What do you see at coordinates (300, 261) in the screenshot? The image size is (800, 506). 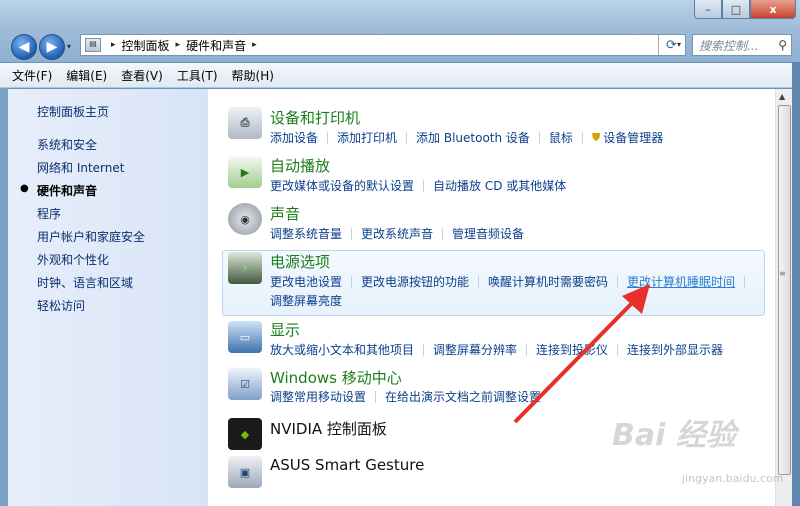 I see `category-power-options: 电源选项` at bounding box center [300, 261].